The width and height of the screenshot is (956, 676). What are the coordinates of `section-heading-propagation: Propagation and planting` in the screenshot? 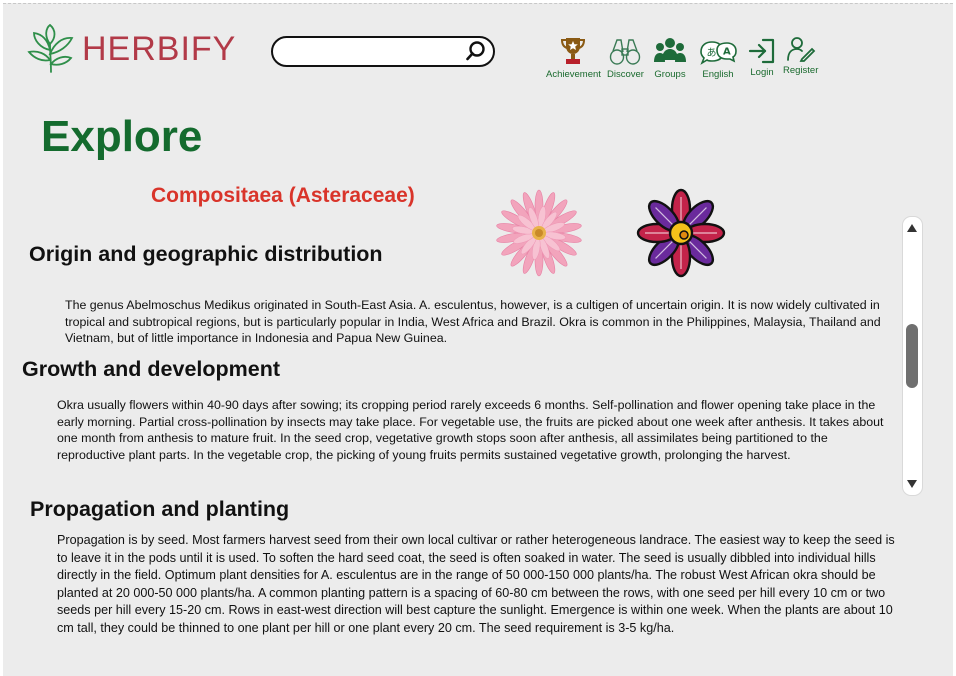 It's located at (160, 509).